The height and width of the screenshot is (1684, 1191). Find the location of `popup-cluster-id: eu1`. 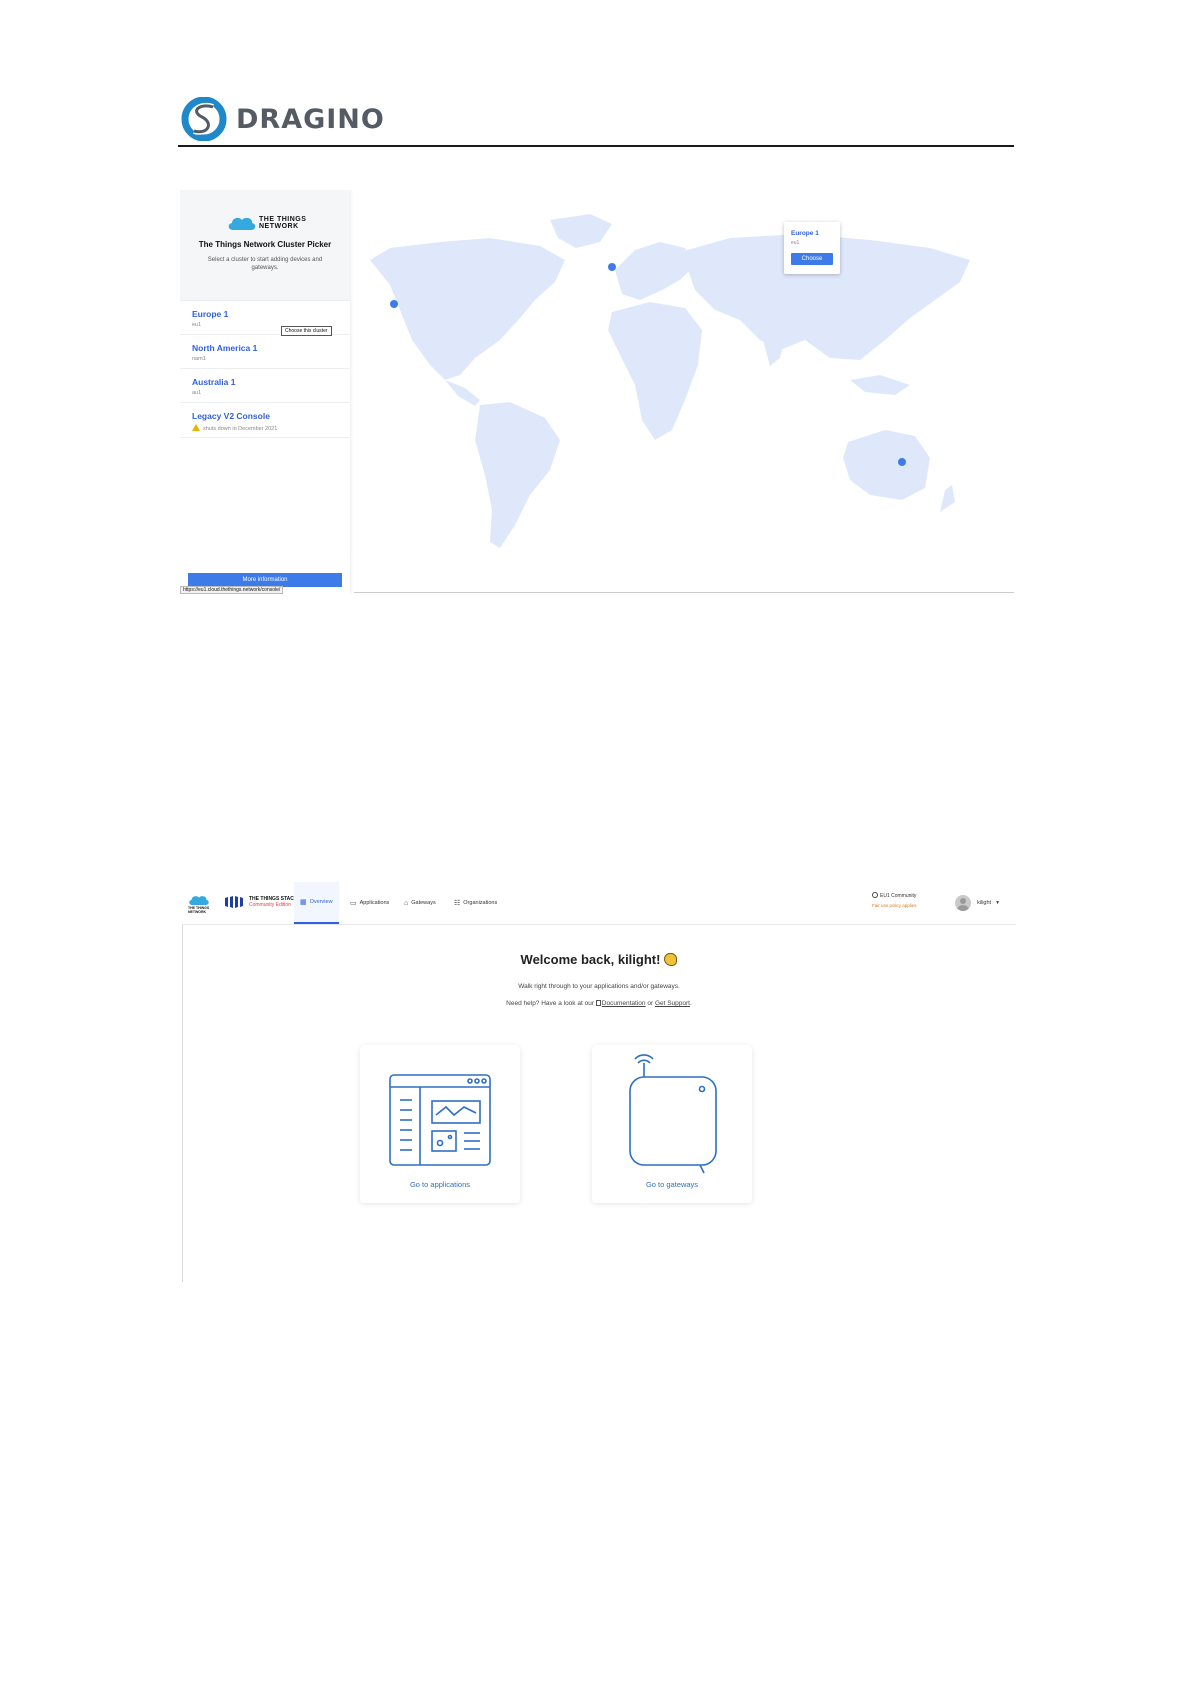

popup-cluster-id: eu1 is located at coordinates (795, 243).